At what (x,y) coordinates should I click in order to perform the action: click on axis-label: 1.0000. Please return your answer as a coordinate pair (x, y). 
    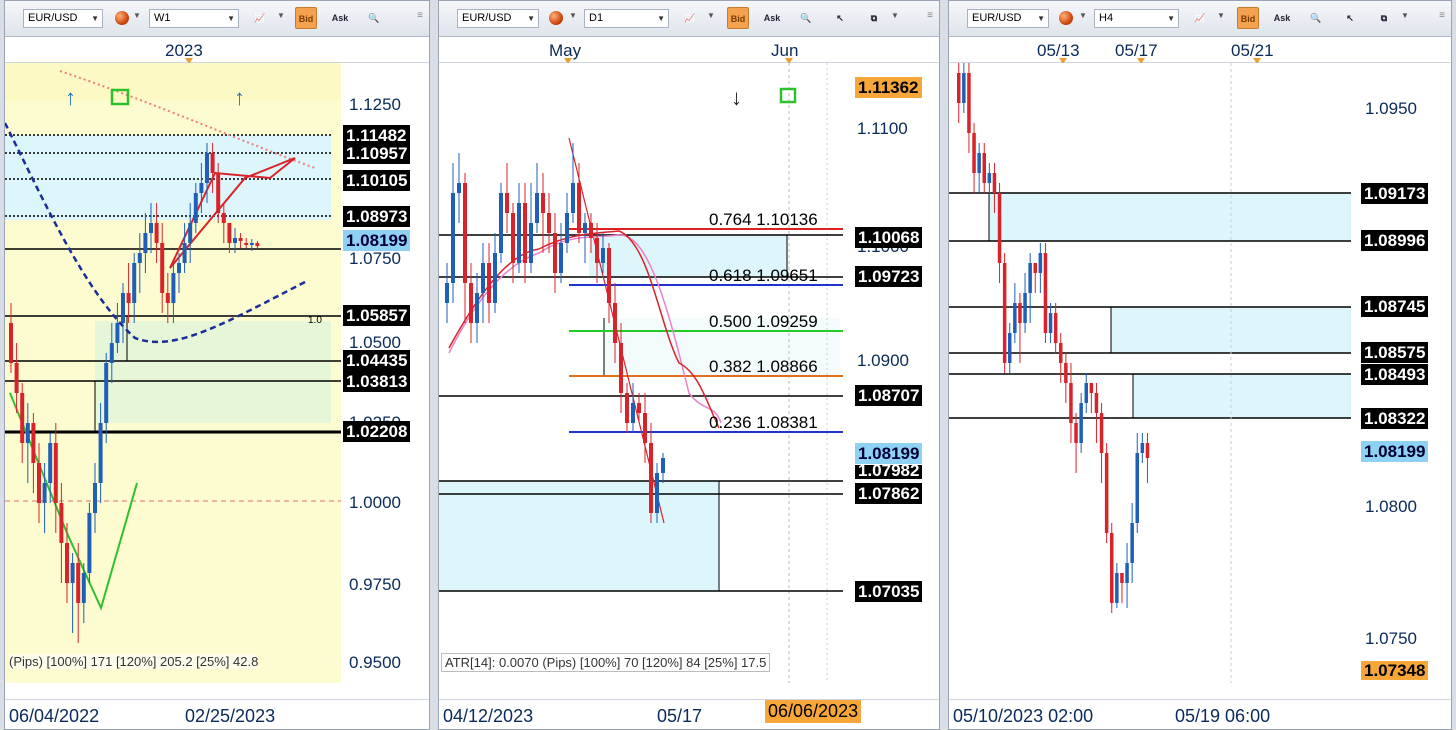
    Looking at the image, I should click on (375, 502).